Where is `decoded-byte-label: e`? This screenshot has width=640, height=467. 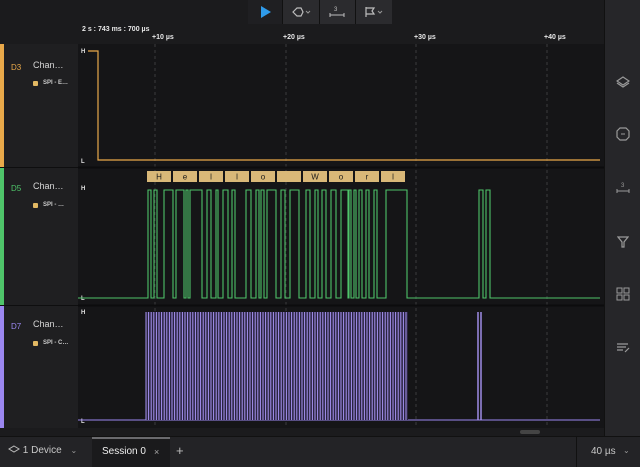
decoded-byte-label: e is located at coordinates (185, 177).